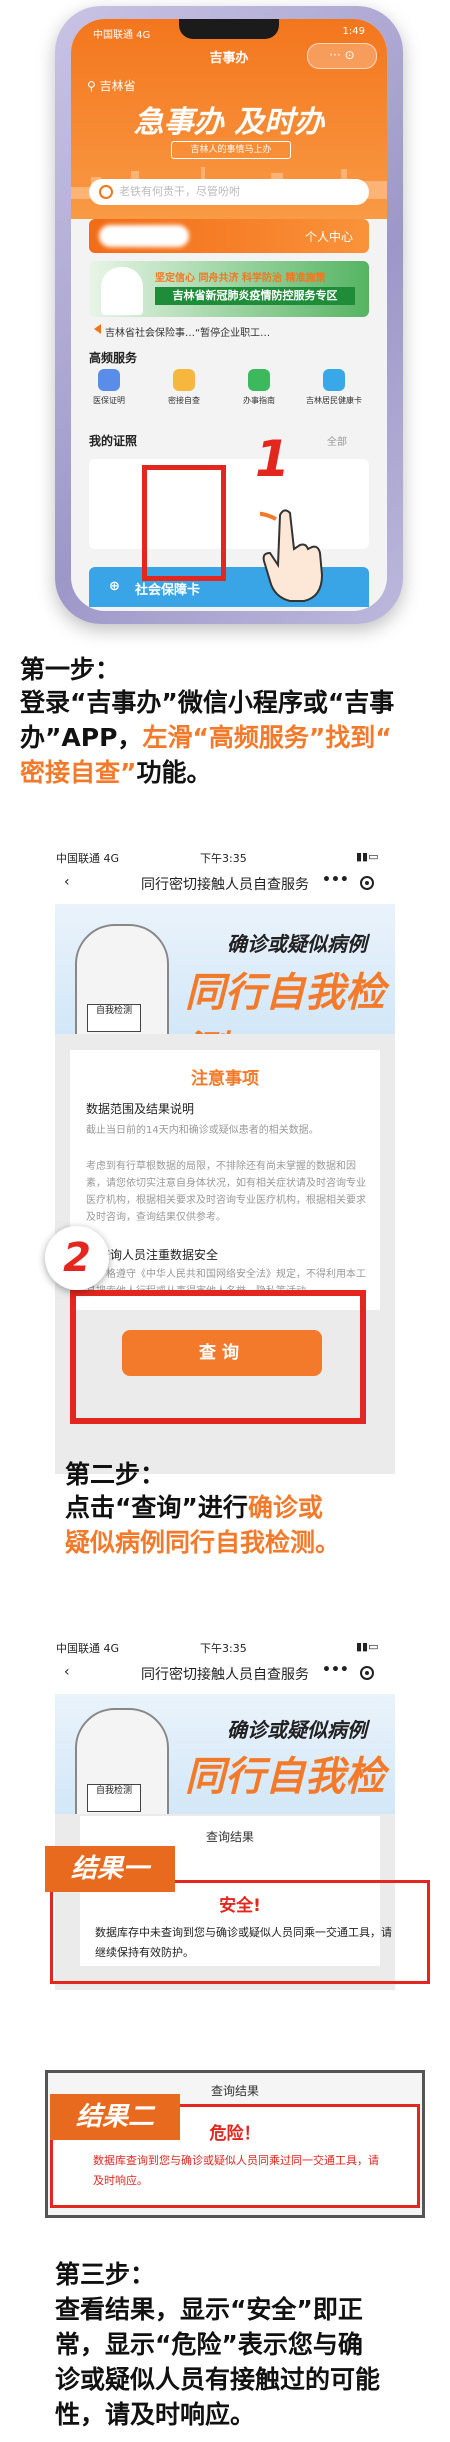 This screenshot has width=450, height=2442. I want to click on document-icon, so click(259, 380).